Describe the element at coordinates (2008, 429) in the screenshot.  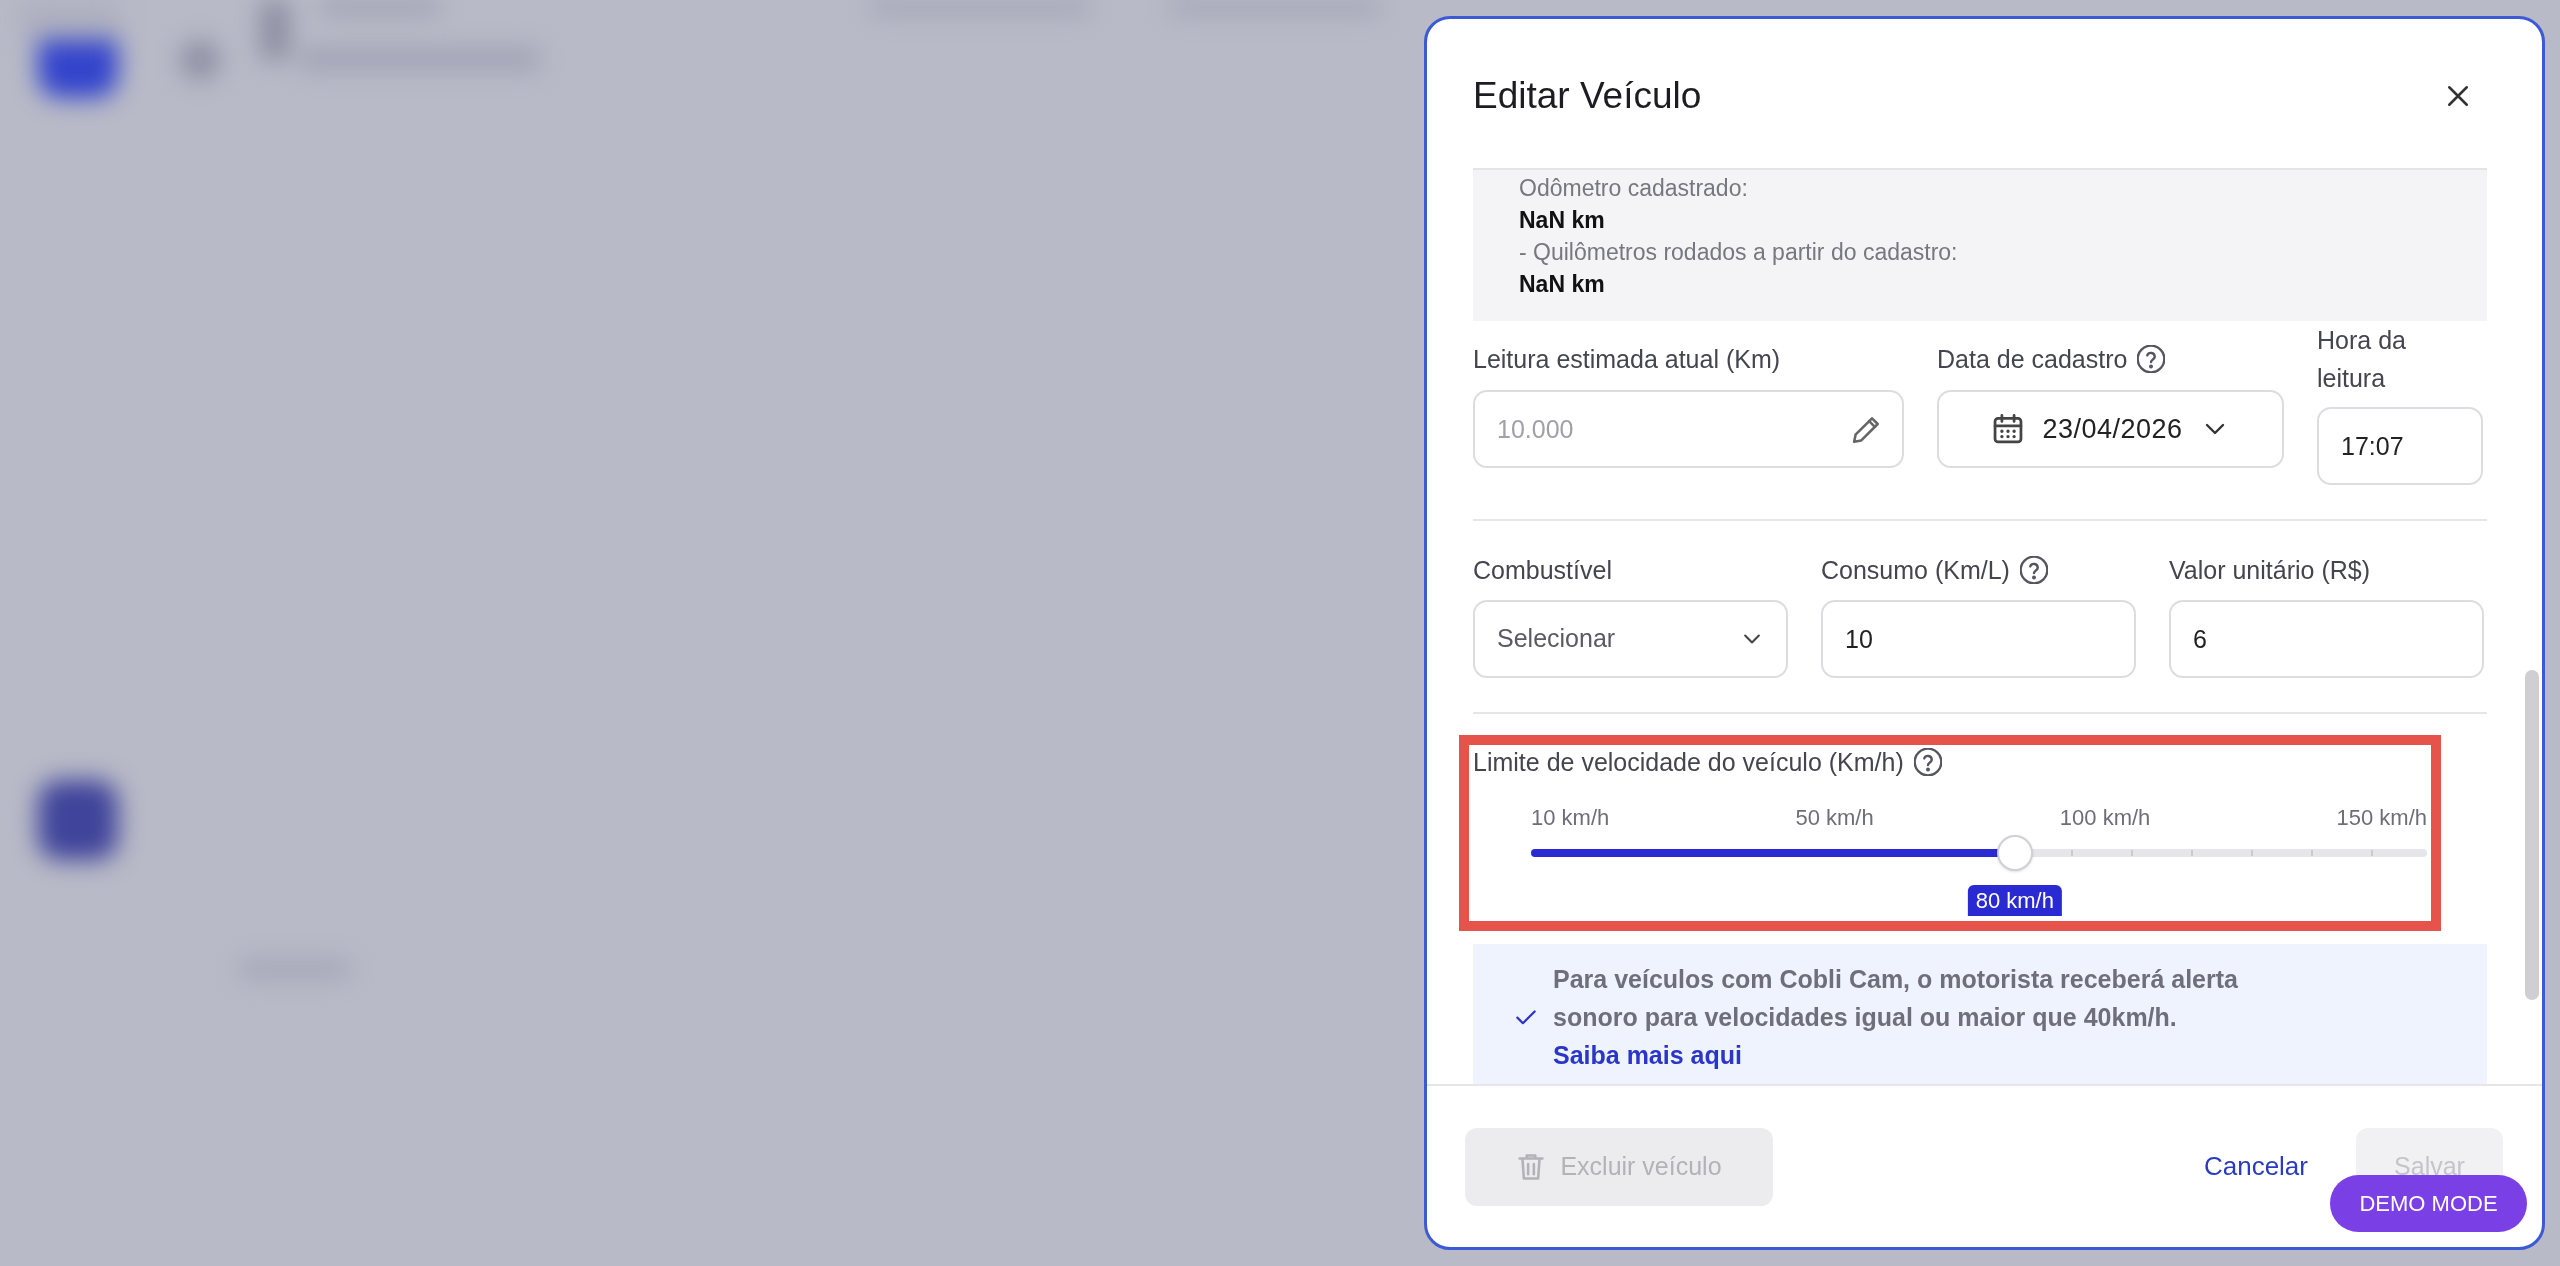
I see `calendar-icon` at that location.